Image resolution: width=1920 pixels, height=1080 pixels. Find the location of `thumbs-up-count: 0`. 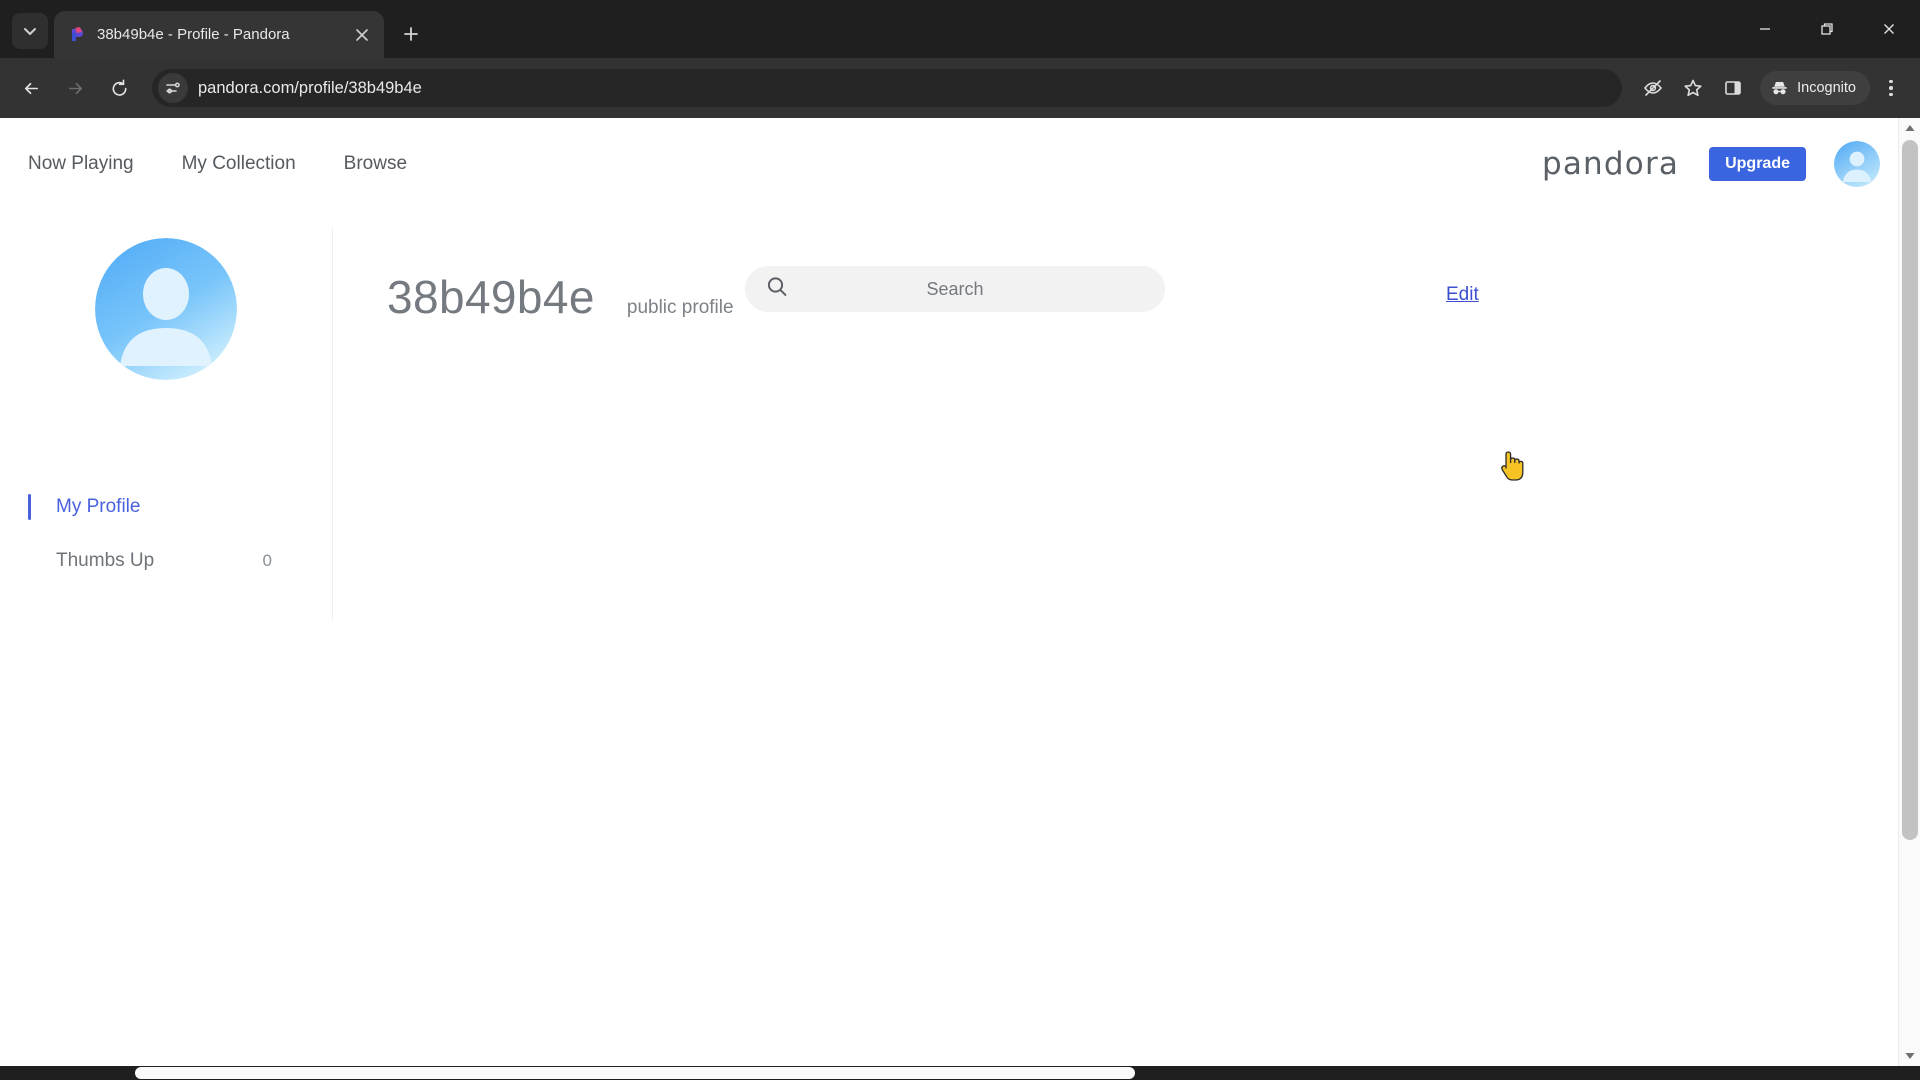

thumbs-up-count: 0 is located at coordinates (267, 560).